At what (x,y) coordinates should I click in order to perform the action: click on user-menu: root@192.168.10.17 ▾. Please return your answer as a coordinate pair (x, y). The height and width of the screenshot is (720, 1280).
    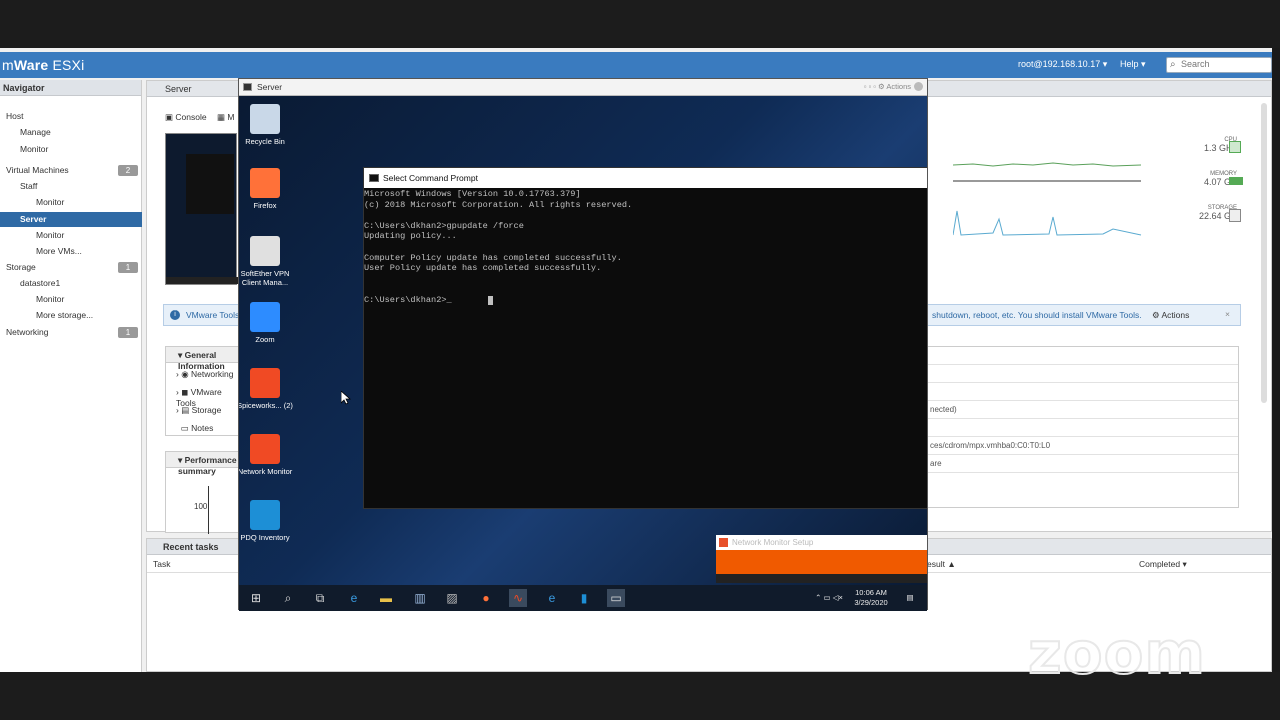
    Looking at the image, I should click on (1062, 64).